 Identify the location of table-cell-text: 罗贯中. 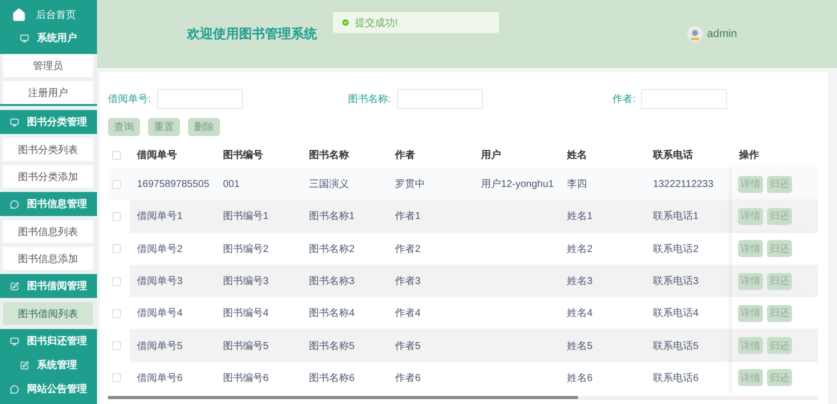
(410, 185).